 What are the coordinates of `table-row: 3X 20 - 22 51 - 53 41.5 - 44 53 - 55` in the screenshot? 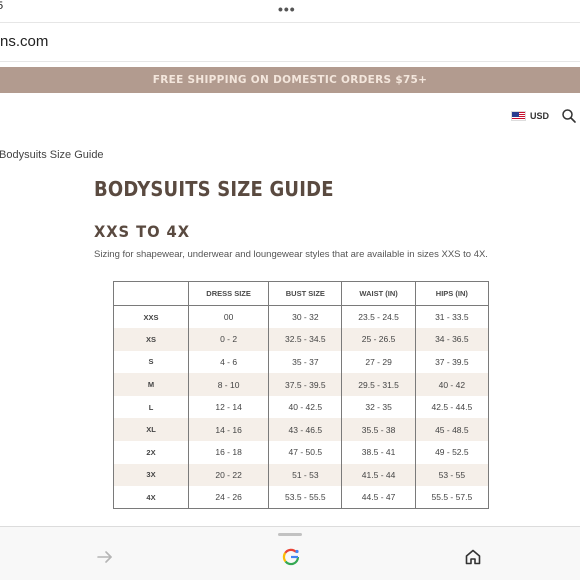 It's located at (301, 475).